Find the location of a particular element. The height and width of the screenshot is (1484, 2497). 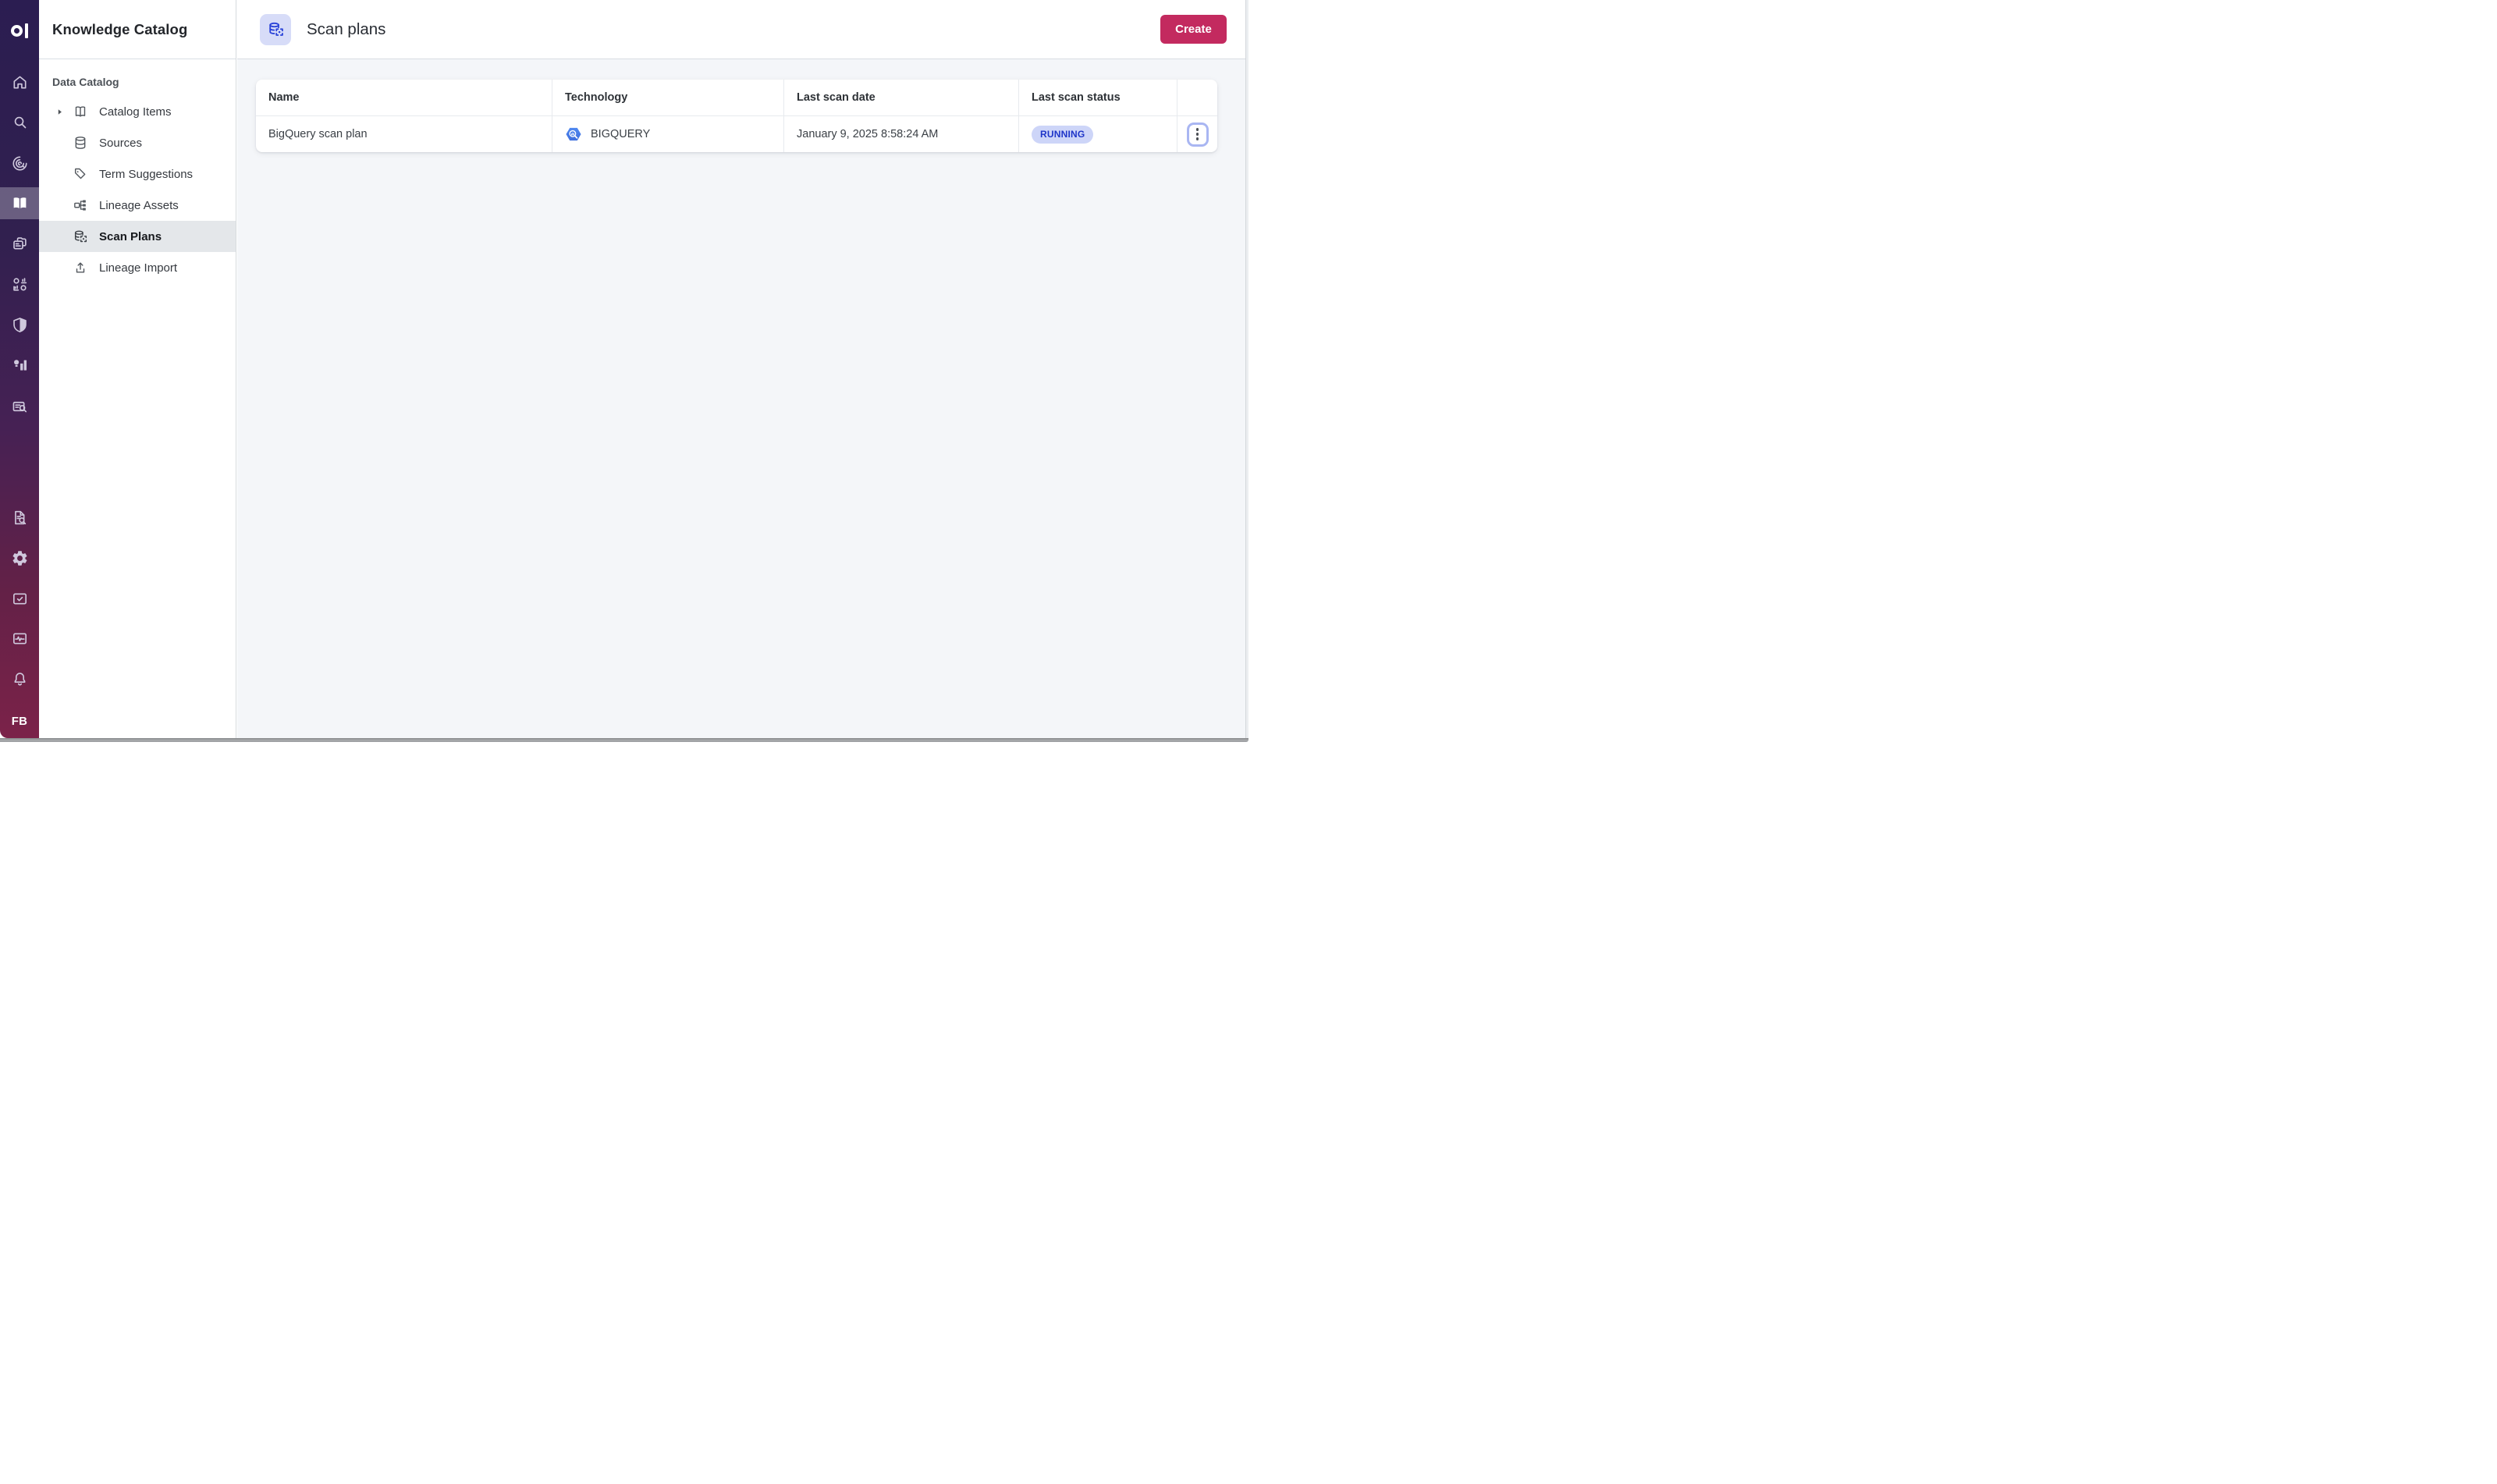

sidebar-item-lineage-assets: Lineage Assets is located at coordinates (137, 206).